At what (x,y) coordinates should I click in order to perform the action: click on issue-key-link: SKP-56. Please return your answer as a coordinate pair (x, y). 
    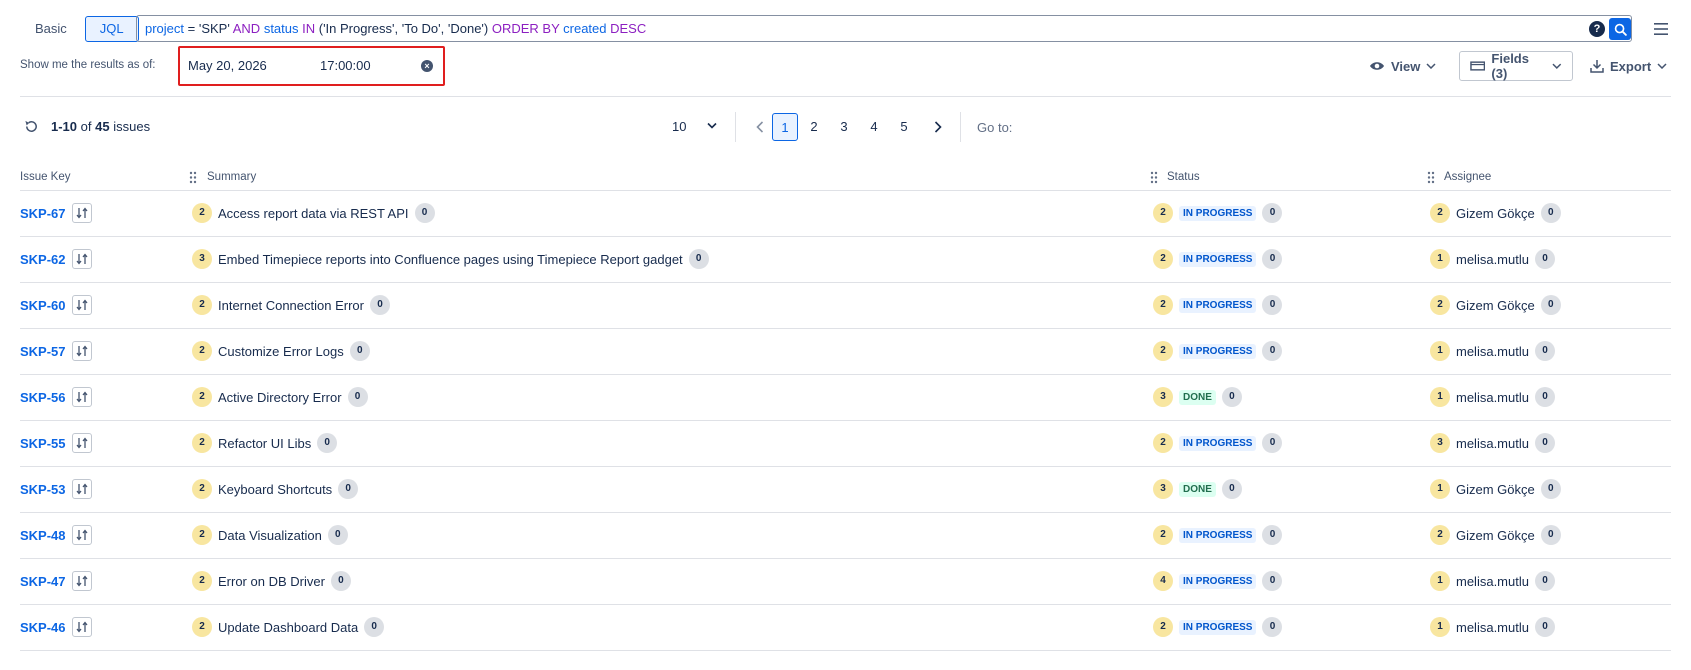
    Looking at the image, I should click on (43, 397).